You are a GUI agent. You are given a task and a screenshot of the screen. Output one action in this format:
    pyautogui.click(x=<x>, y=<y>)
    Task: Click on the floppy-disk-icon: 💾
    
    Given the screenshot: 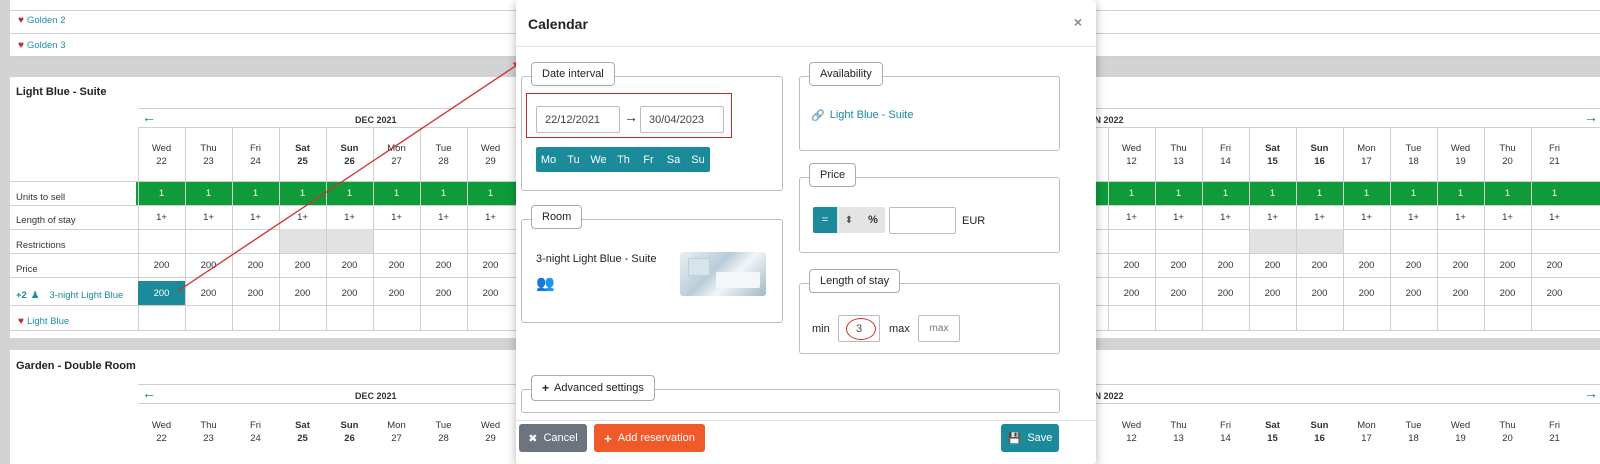 What is the action you would take?
    pyautogui.click(x=1014, y=438)
    